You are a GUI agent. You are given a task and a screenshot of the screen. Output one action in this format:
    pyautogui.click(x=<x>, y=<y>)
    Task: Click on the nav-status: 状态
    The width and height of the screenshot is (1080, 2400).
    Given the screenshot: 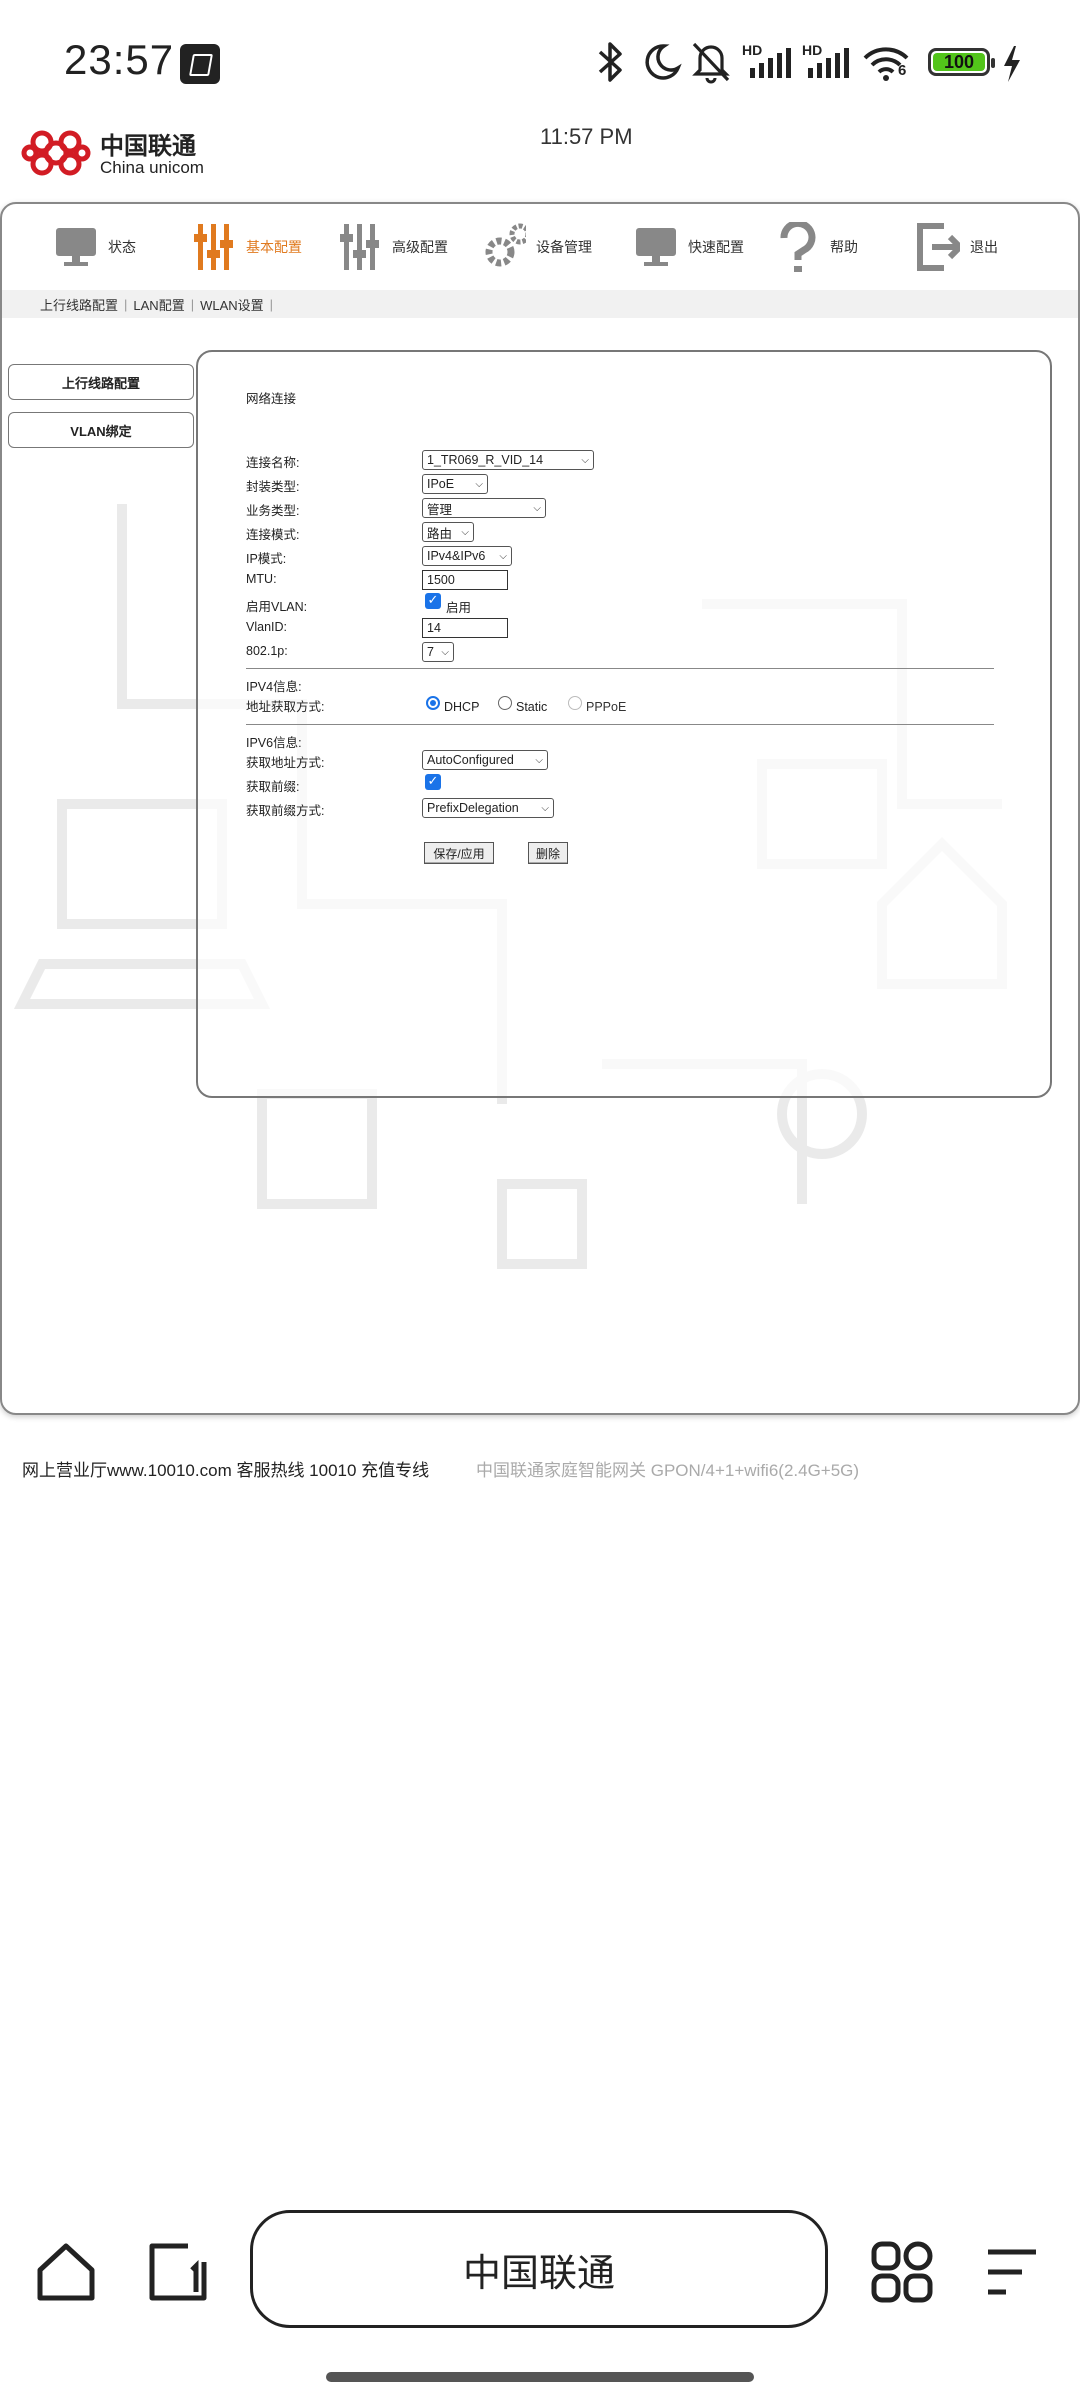 What is the action you would take?
    pyautogui.click(x=95, y=247)
    